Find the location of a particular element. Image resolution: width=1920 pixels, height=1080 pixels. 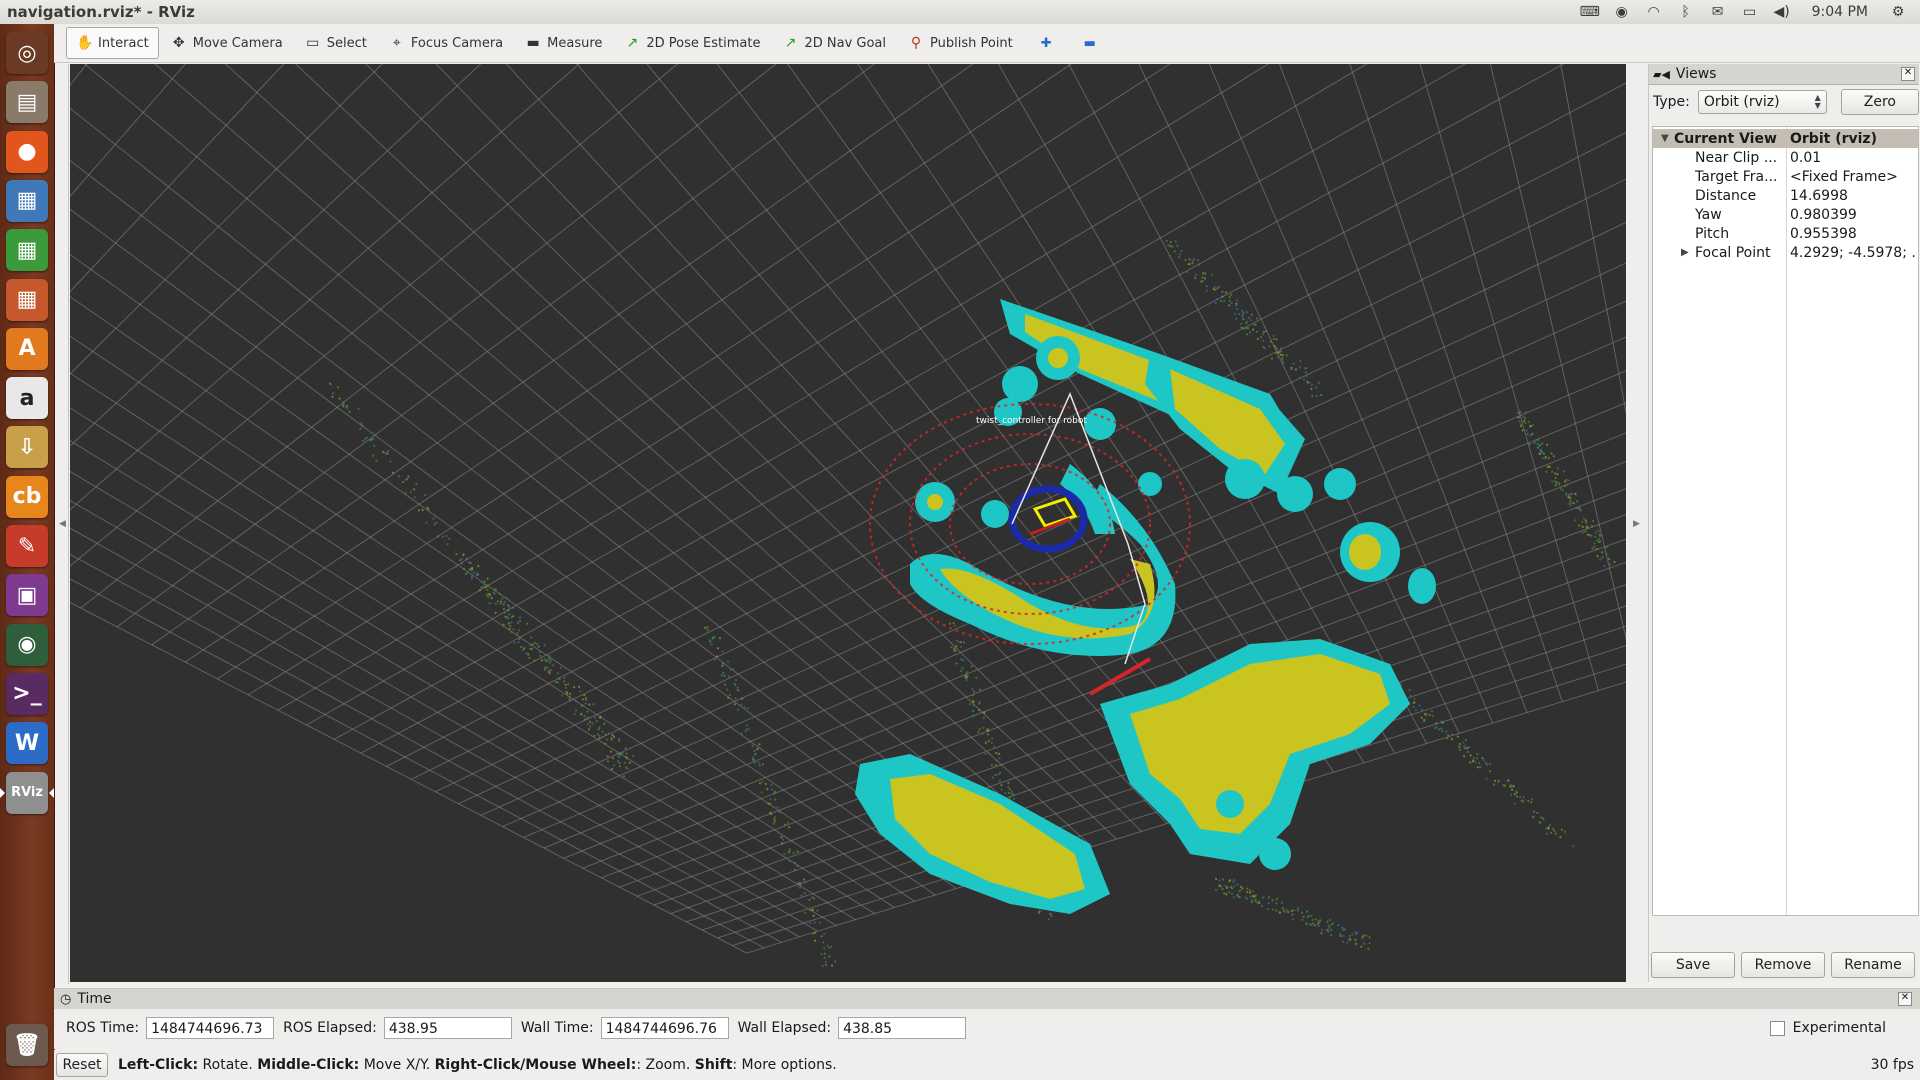

right-dock-splitter: ▶ is located at coordinates (1637, 524).